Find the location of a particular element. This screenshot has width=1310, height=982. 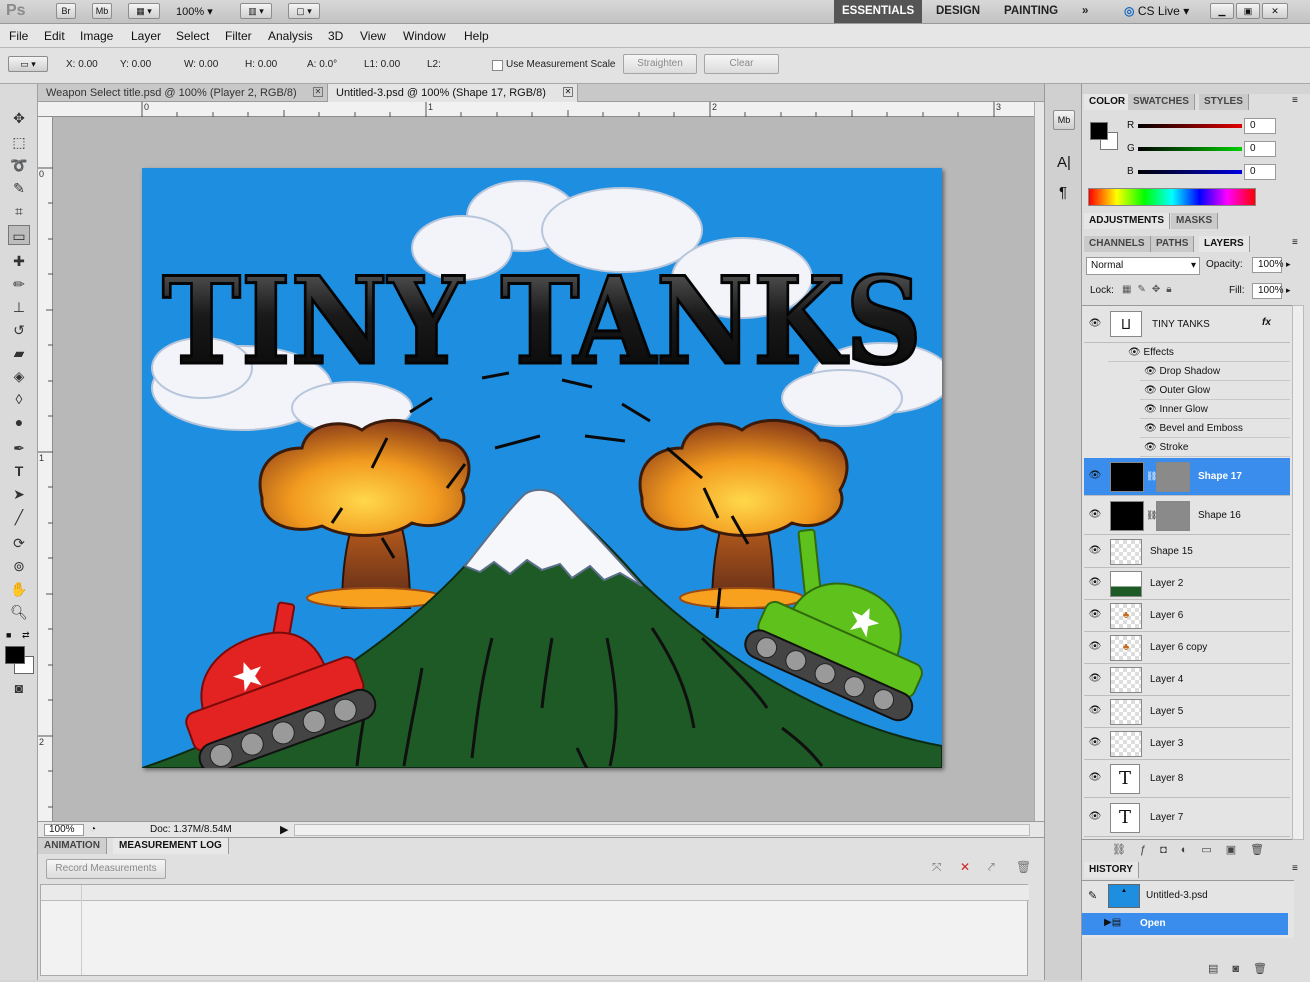

more-workspaces-icon: » is located at coordinates (1085, 11).